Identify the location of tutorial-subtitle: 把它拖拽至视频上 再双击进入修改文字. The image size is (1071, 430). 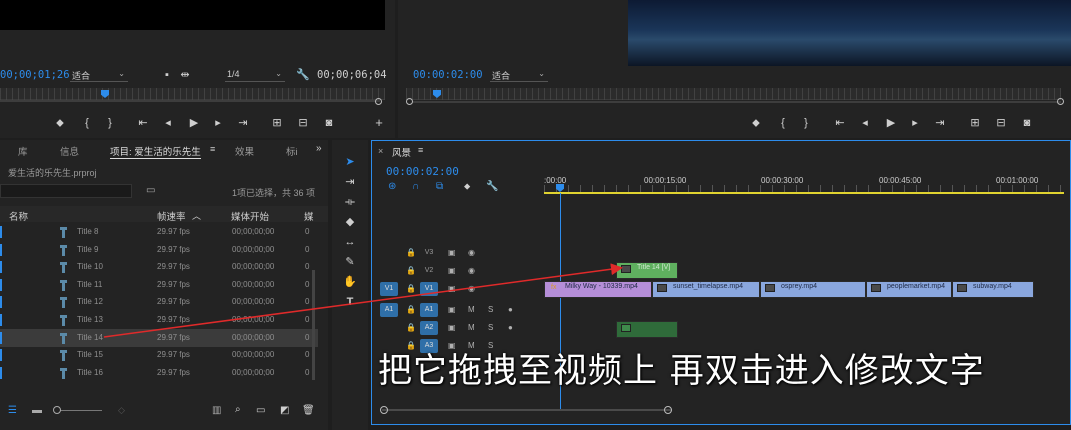
(681, 371).